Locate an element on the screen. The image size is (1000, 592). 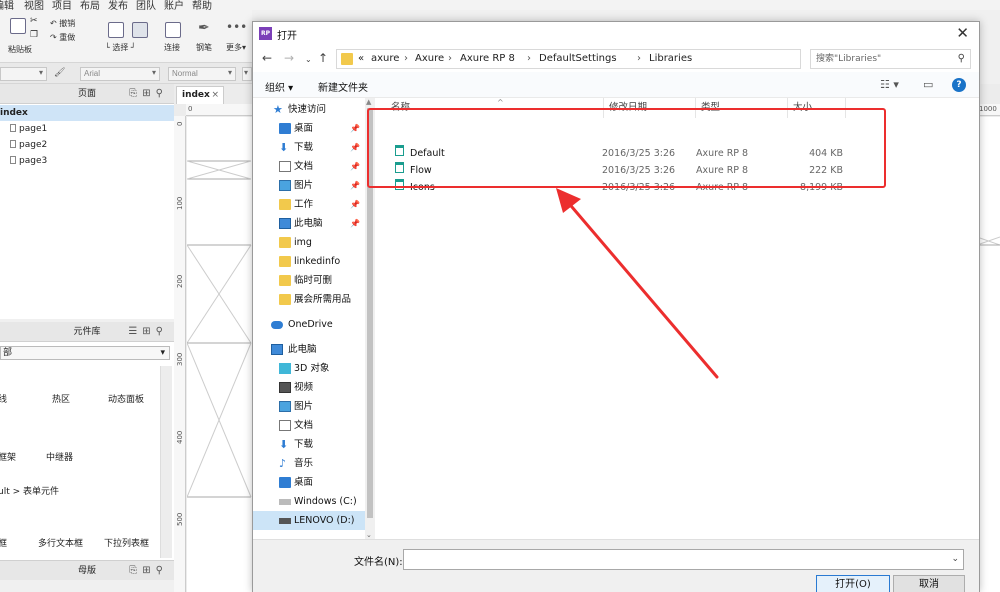
more-label: 更多▾ is located at coordinates (236, 47).